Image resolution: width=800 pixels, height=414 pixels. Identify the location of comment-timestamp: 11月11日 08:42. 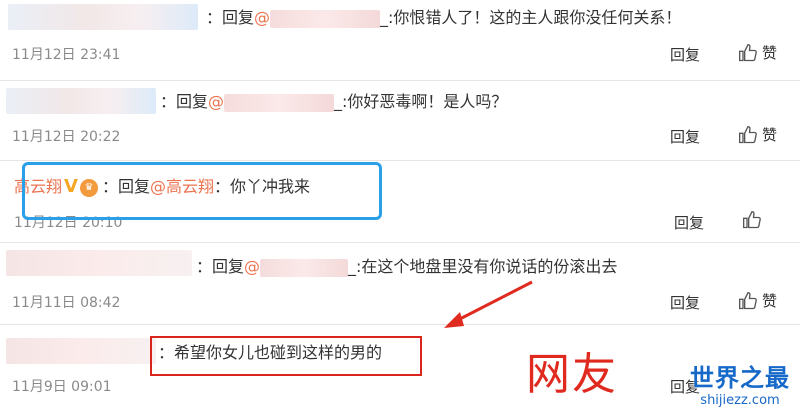
(66, 303).